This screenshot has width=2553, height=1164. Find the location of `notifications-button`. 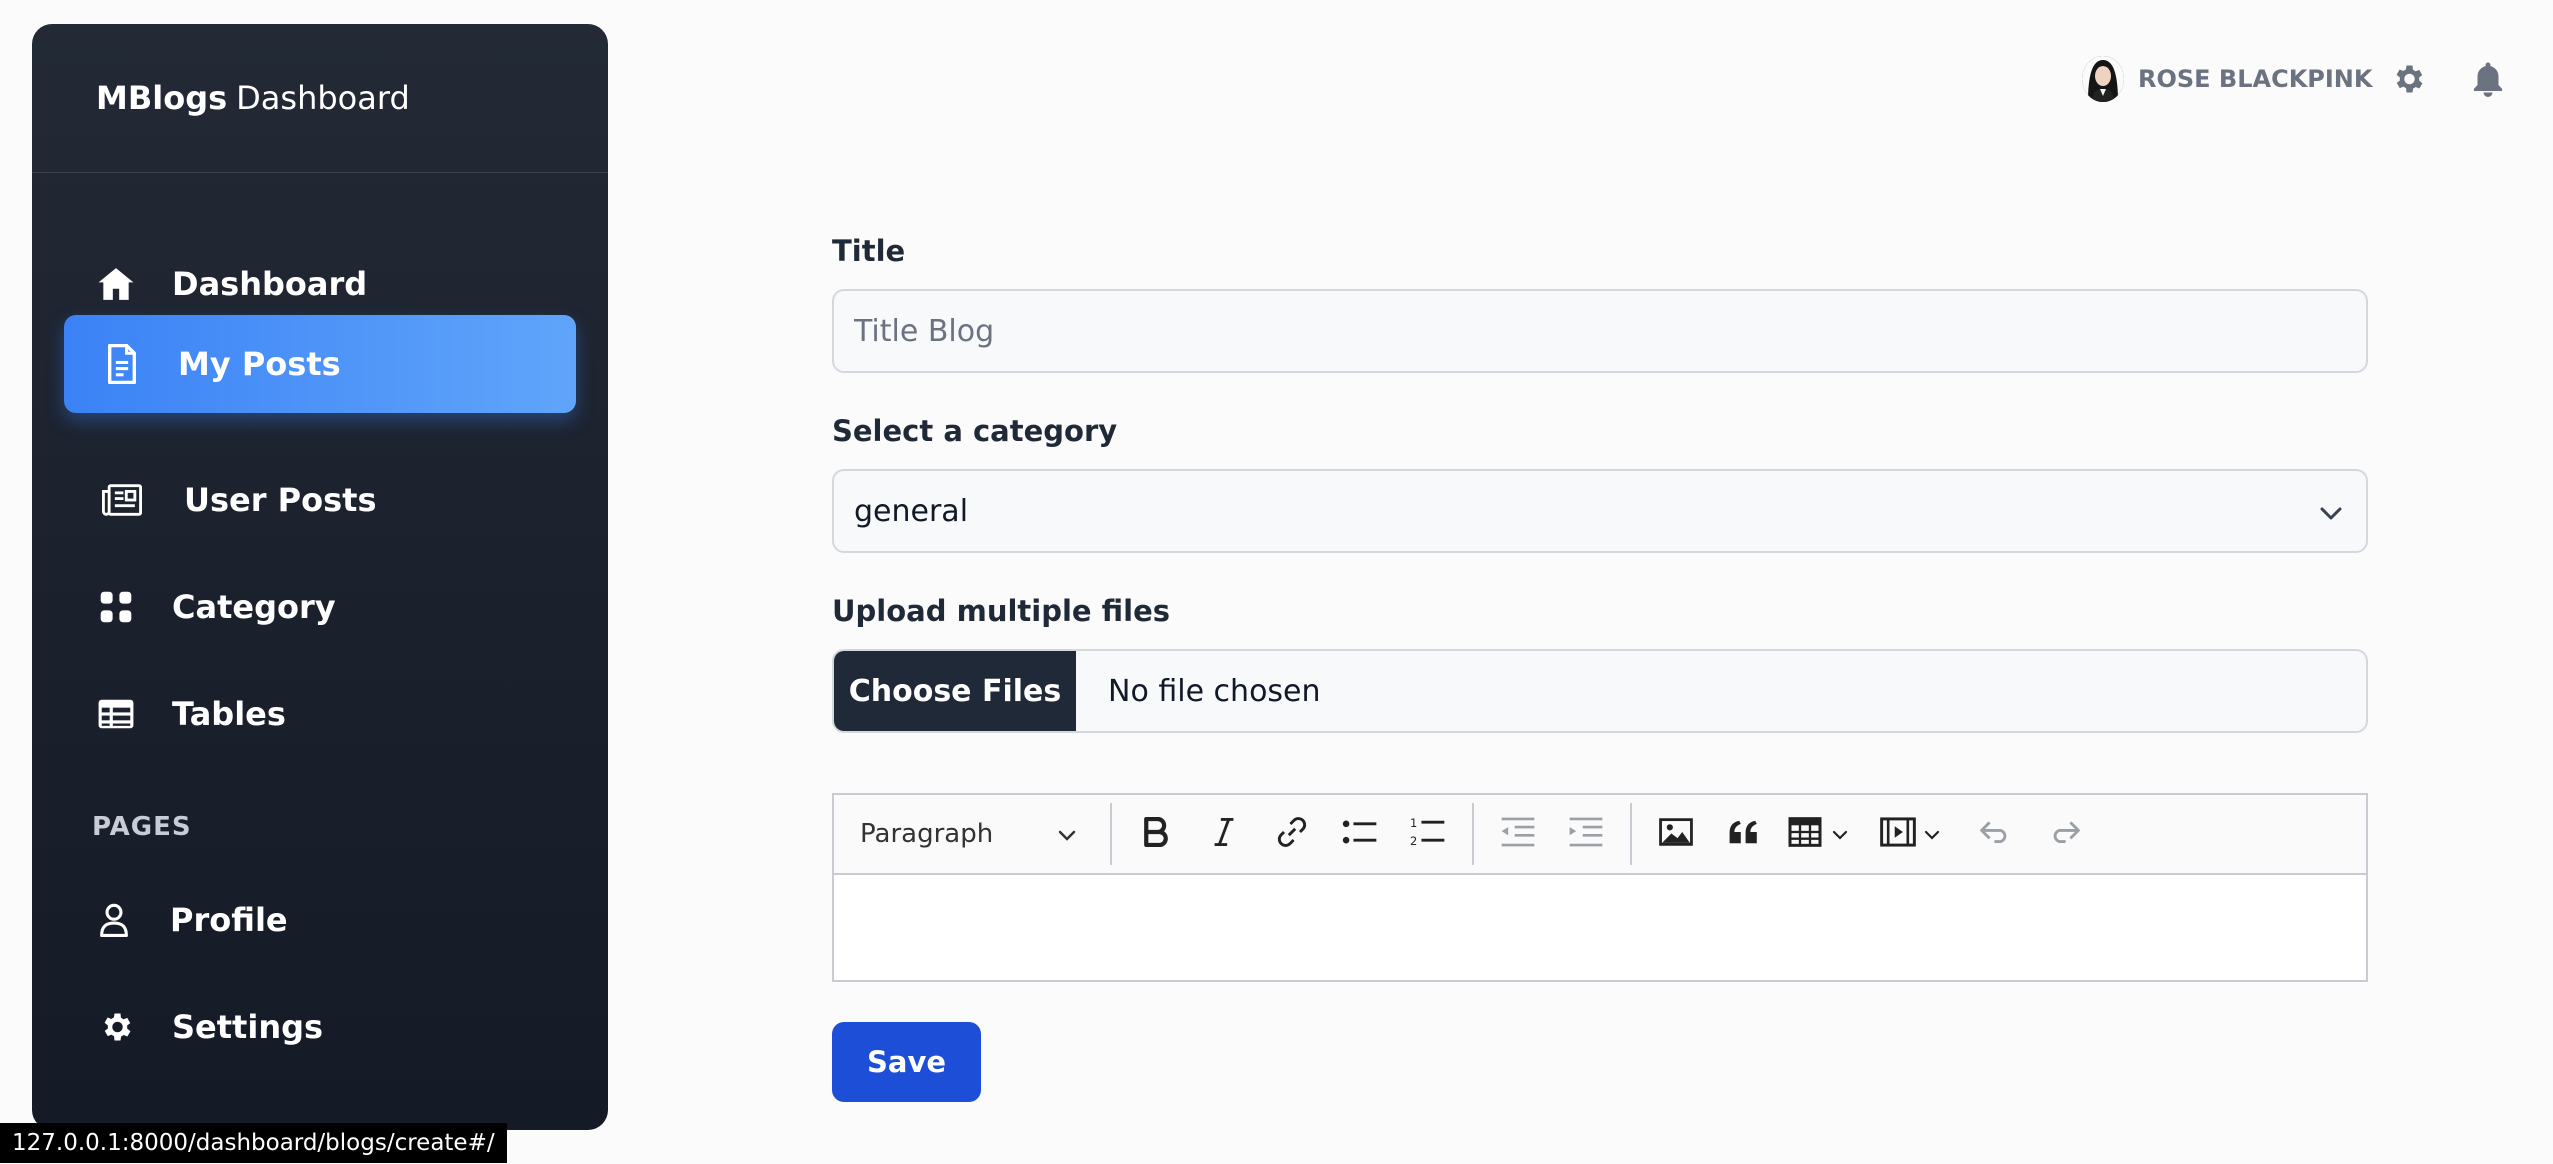

notifications-button is located at coordinates (2488, 81).